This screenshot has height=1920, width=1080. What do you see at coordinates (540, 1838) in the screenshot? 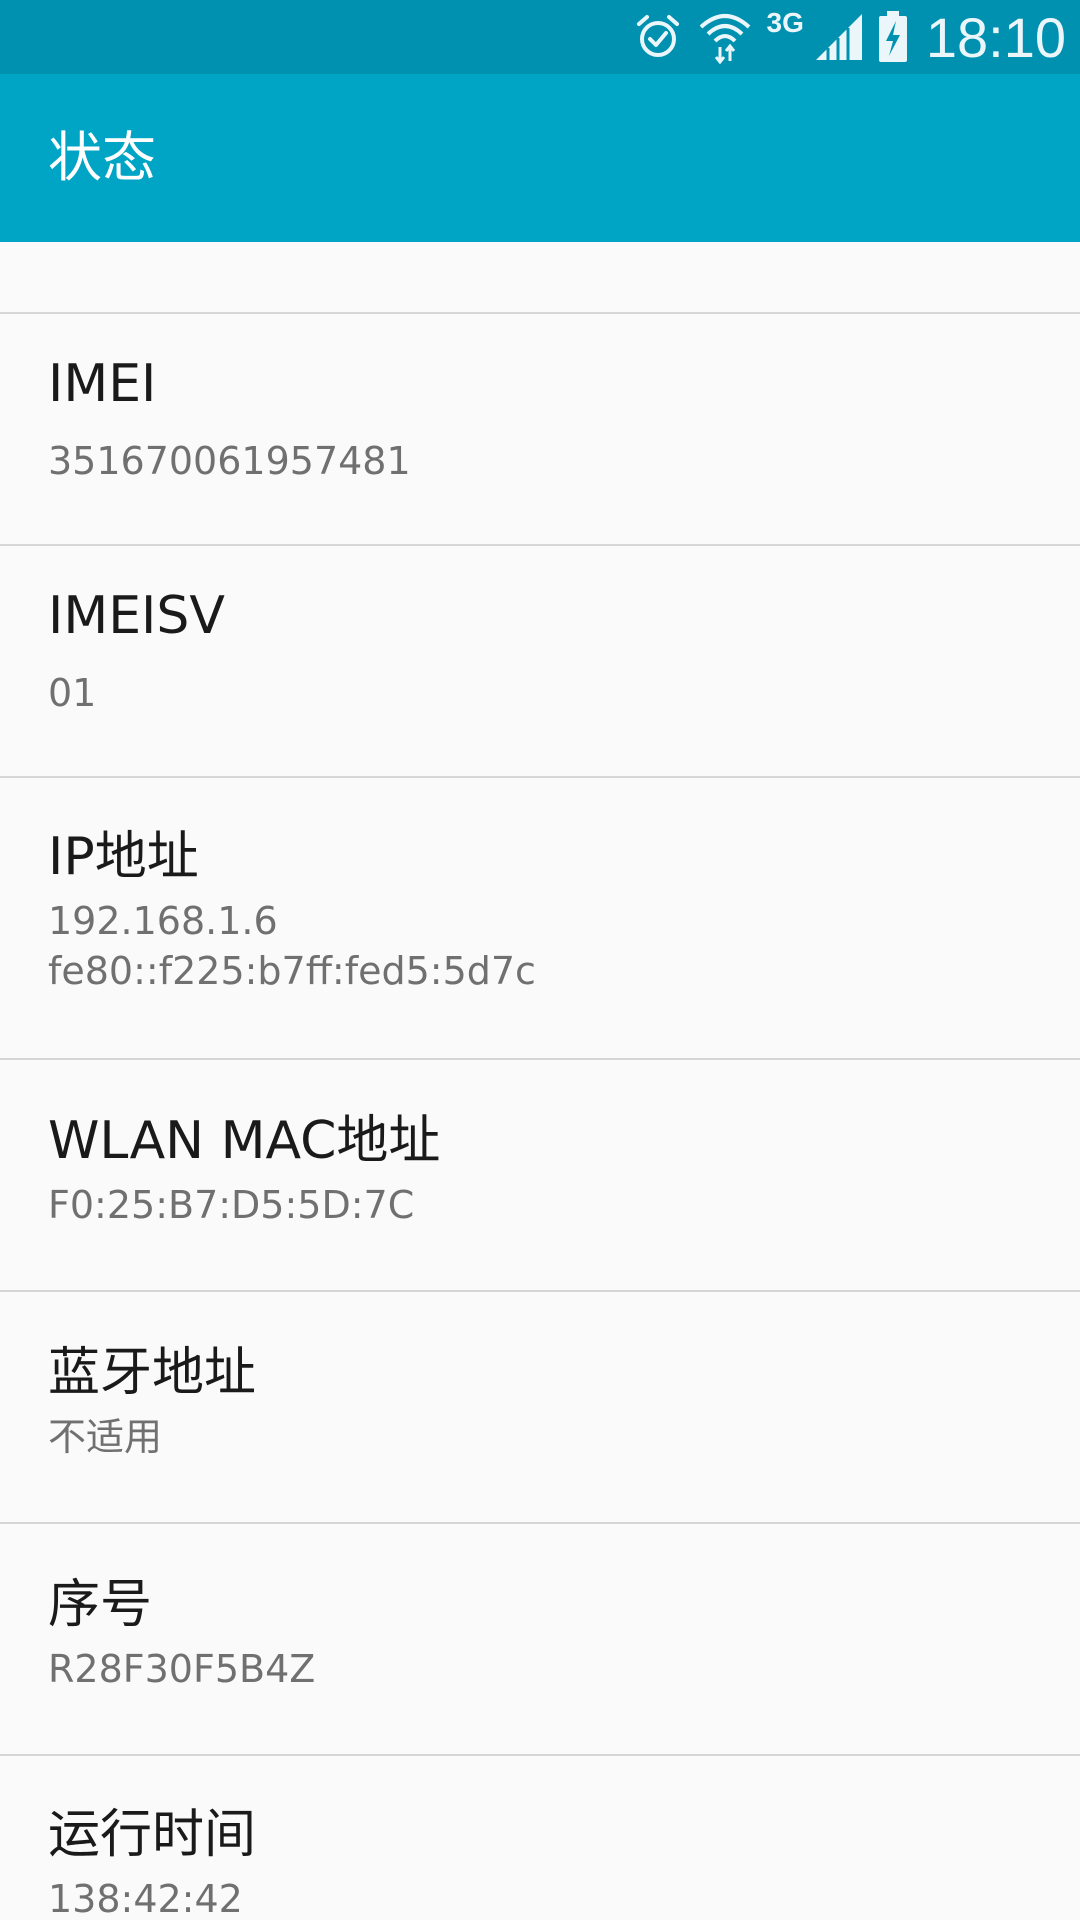
I see `list-item-uptime: 运行时间 138:42:42` at bounding box center [540, 1838].